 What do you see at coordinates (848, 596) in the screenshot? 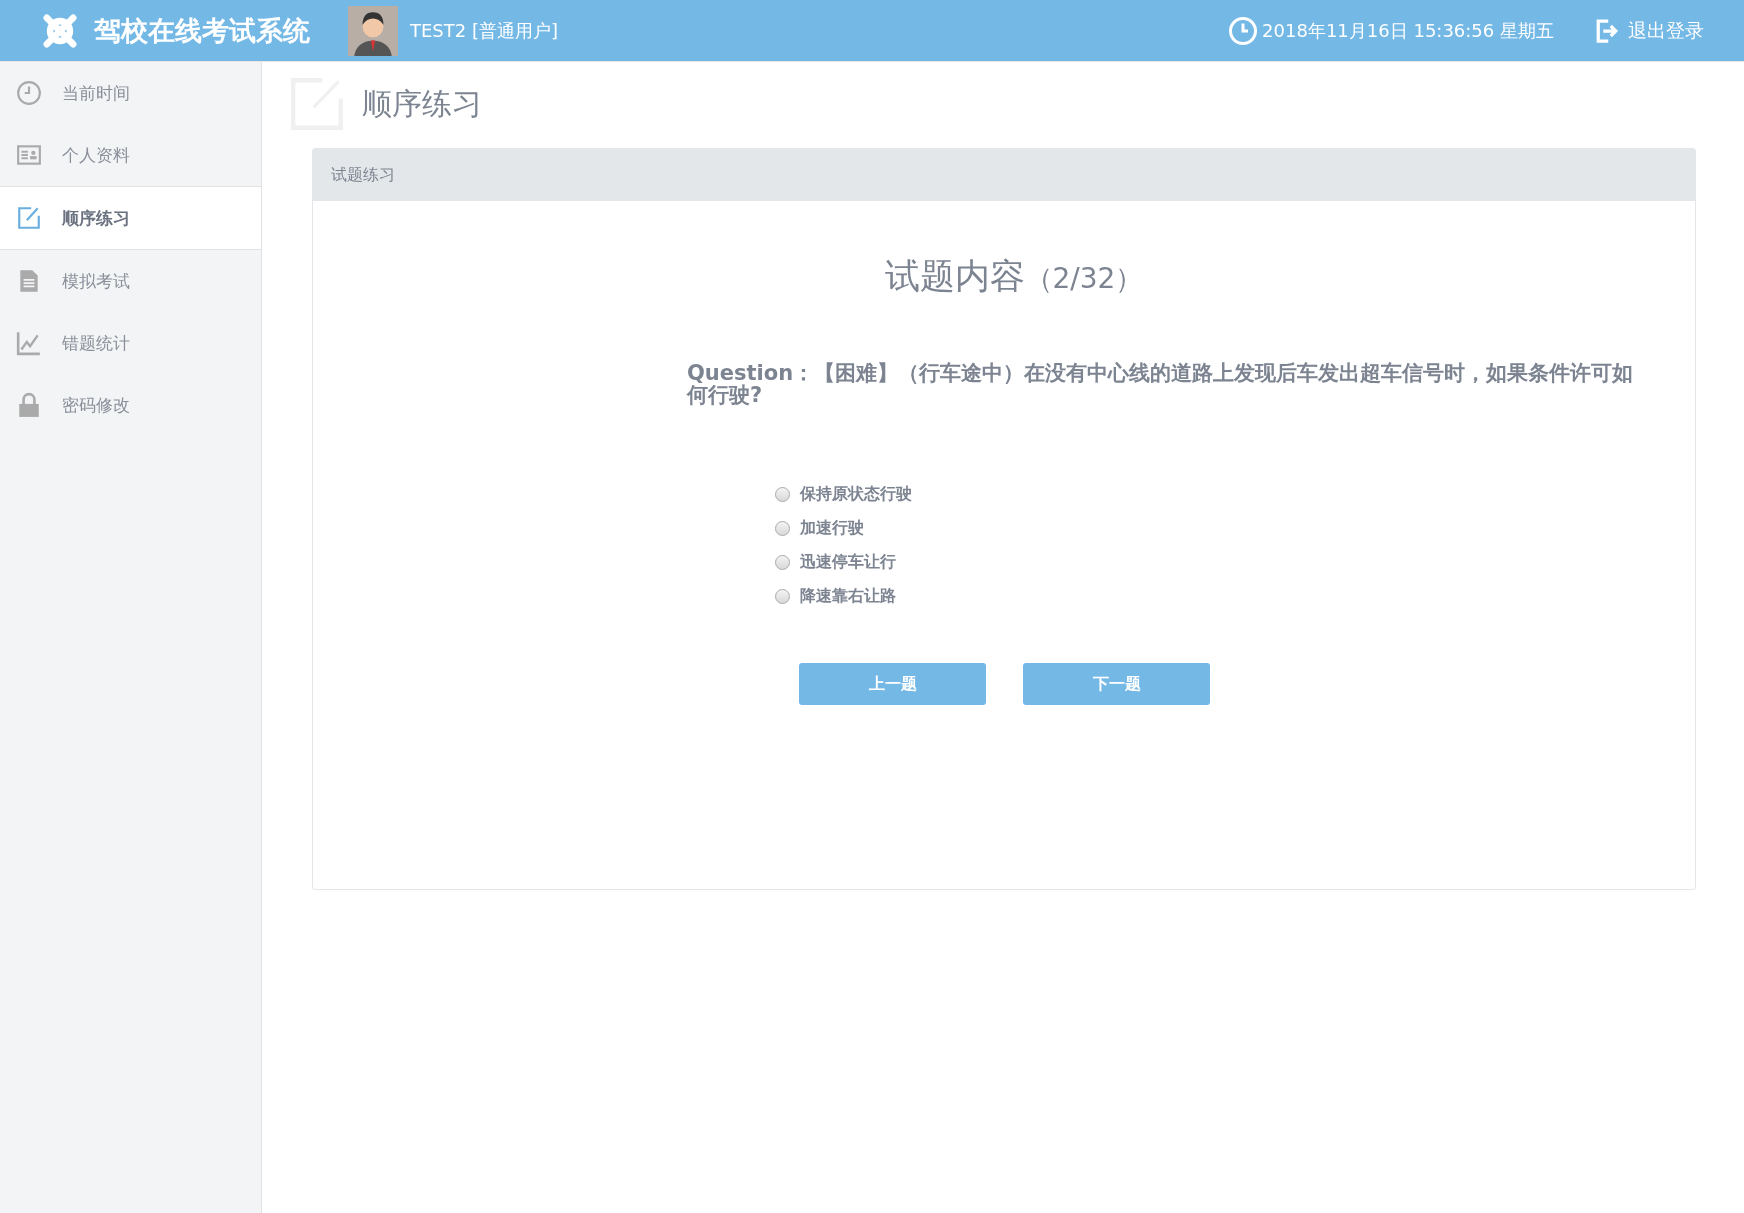
I see `option-label: 降速靠右让路` at bounding box center [848, 596].